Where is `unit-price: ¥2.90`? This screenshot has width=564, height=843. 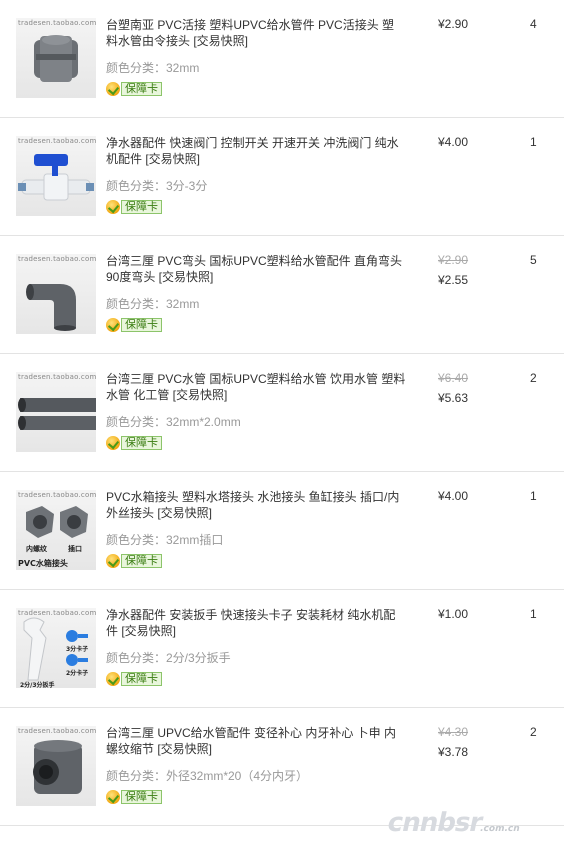 unit-price: ¥2.90 is located at coordinates (453, 24).